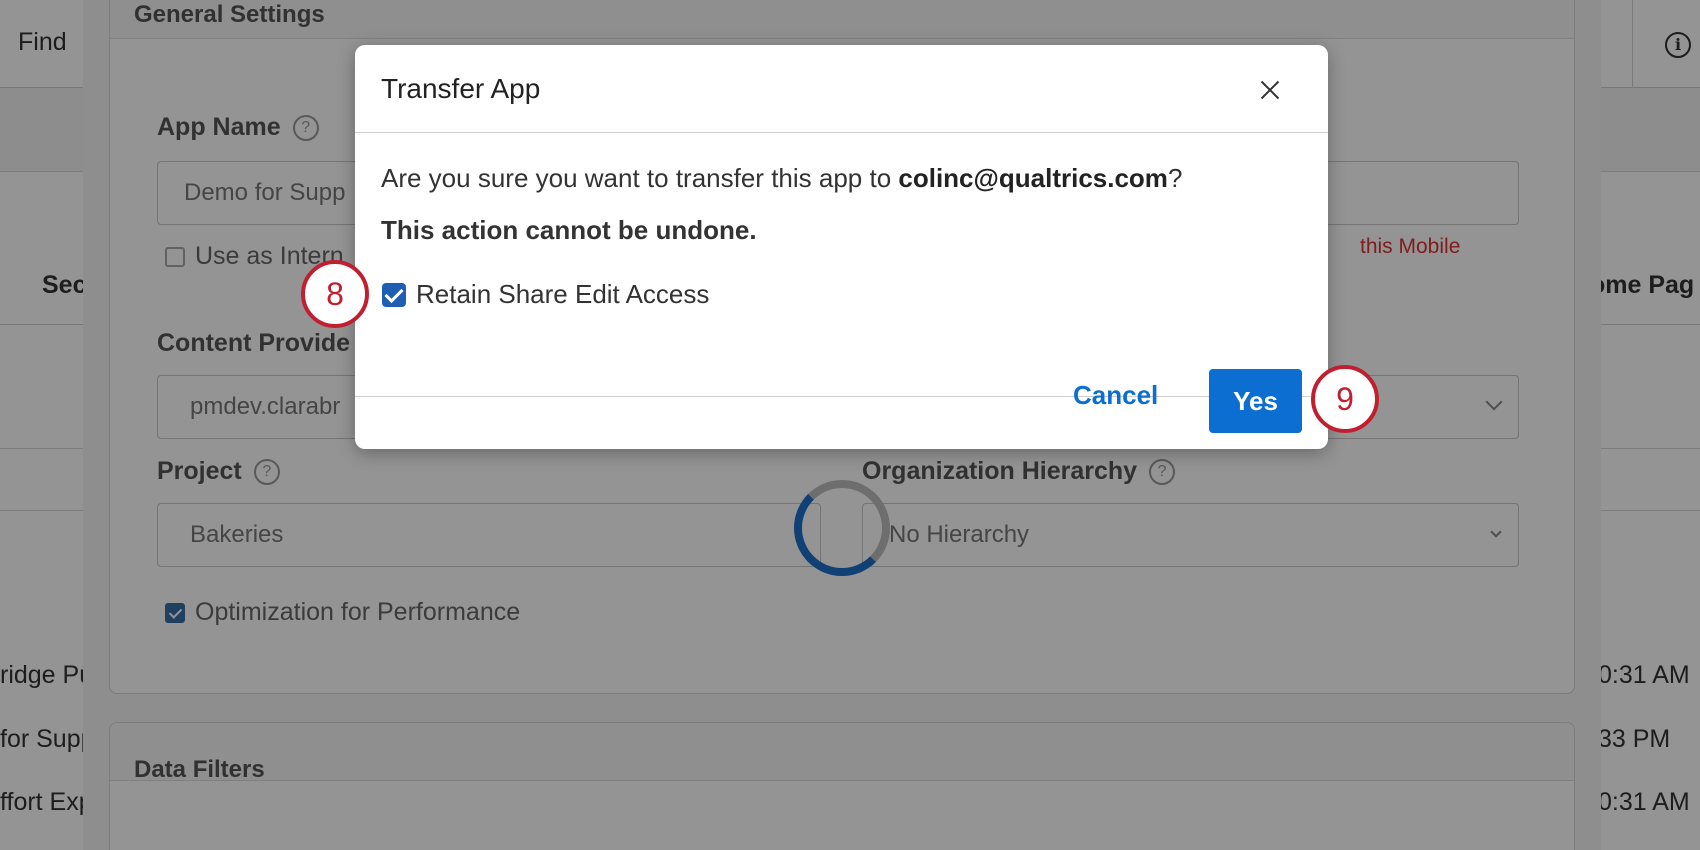 This screenshot has width=1700, height=850. I want to click on target-email: colinc@qualtrics.com, so click(1033, 178).